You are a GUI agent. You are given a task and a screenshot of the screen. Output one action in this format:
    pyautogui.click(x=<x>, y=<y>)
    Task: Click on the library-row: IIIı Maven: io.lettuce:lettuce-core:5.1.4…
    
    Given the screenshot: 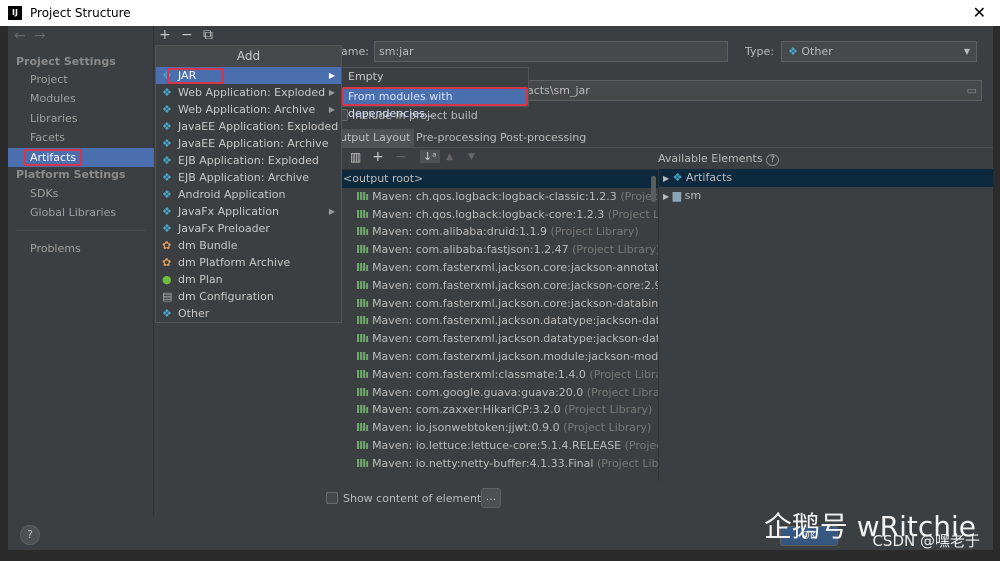 What is the action you would take?
    pyautogui.click(x=499, y=446)
    